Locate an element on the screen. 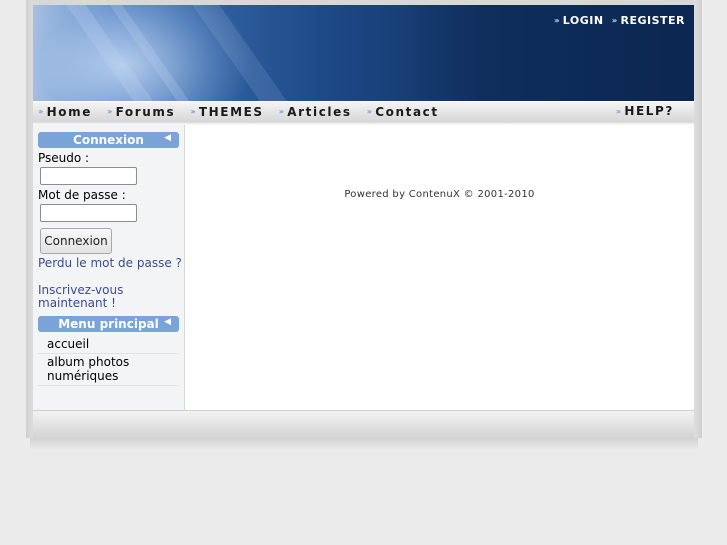  lost-password-link: Perdu le mot de passe ? is located at coordinates (110, 263).